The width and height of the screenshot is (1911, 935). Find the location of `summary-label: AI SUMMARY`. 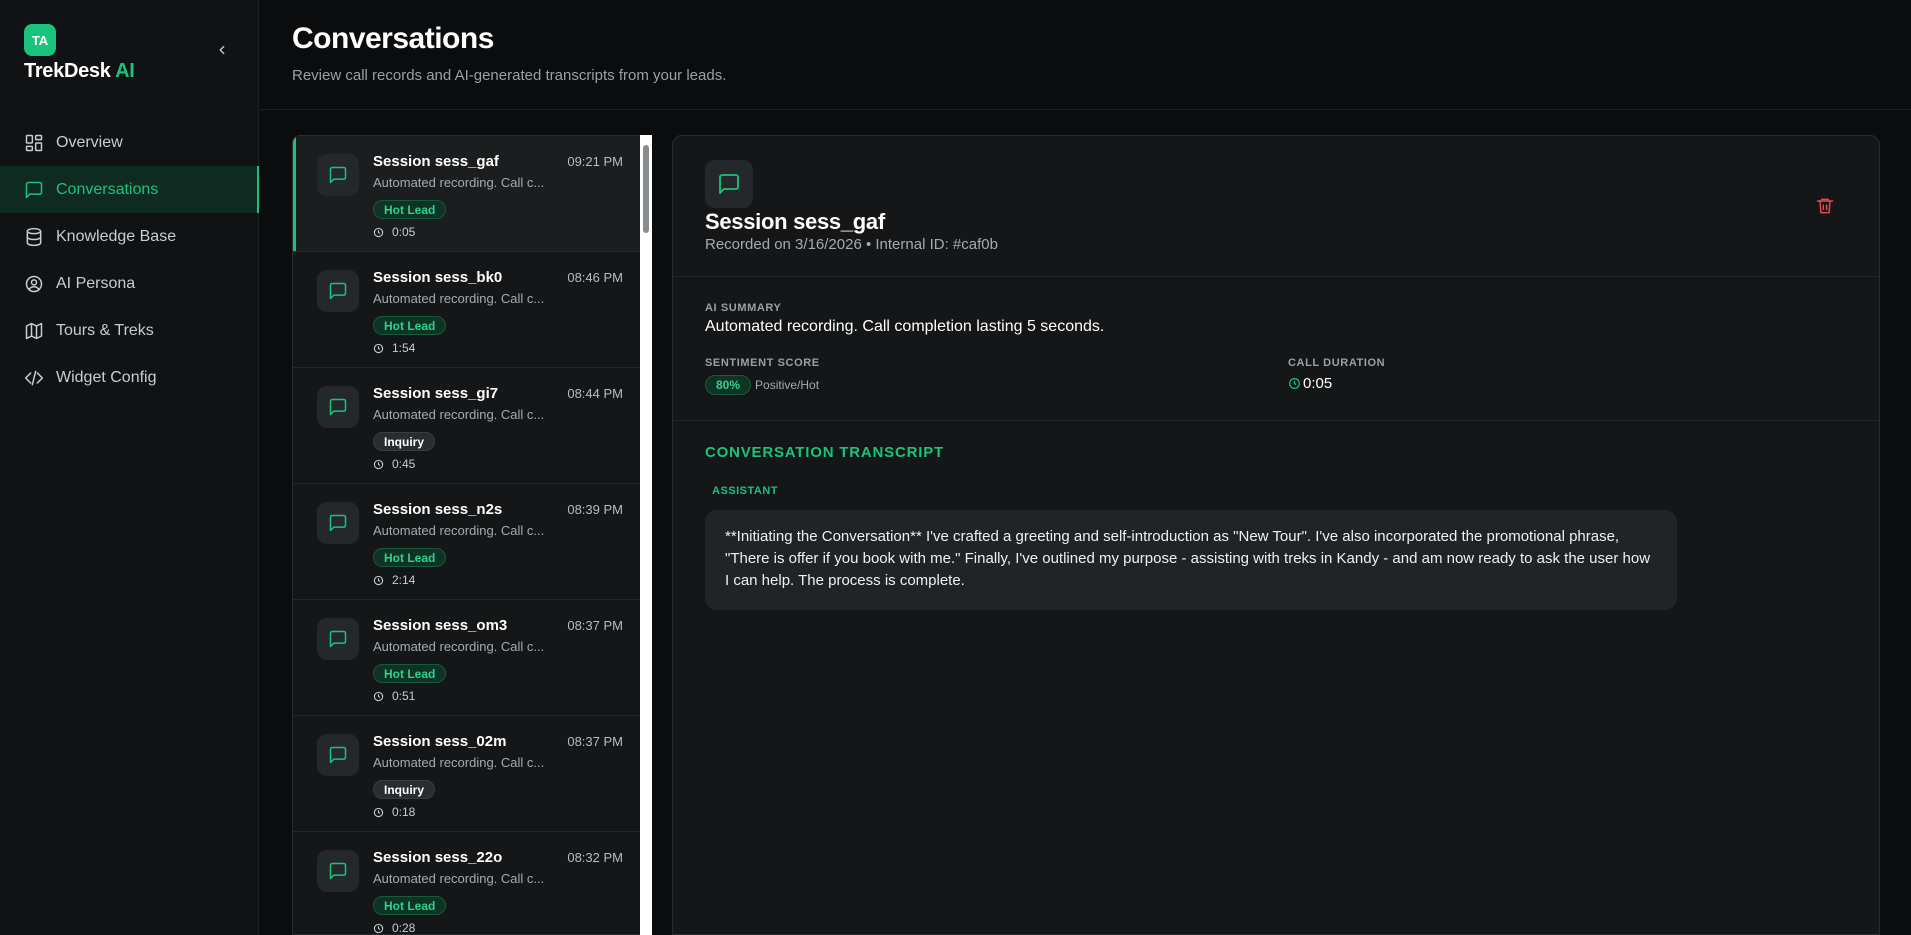

summary-label: AI SUMMARY is located at coordinates (743, 308).